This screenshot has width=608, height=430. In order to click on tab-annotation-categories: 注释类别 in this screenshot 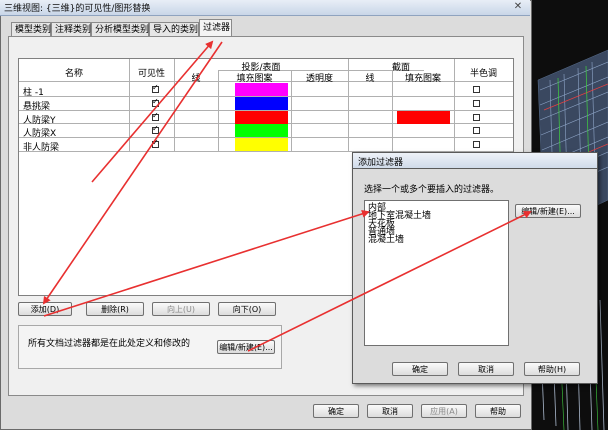, I will do `click(71, 29)`.